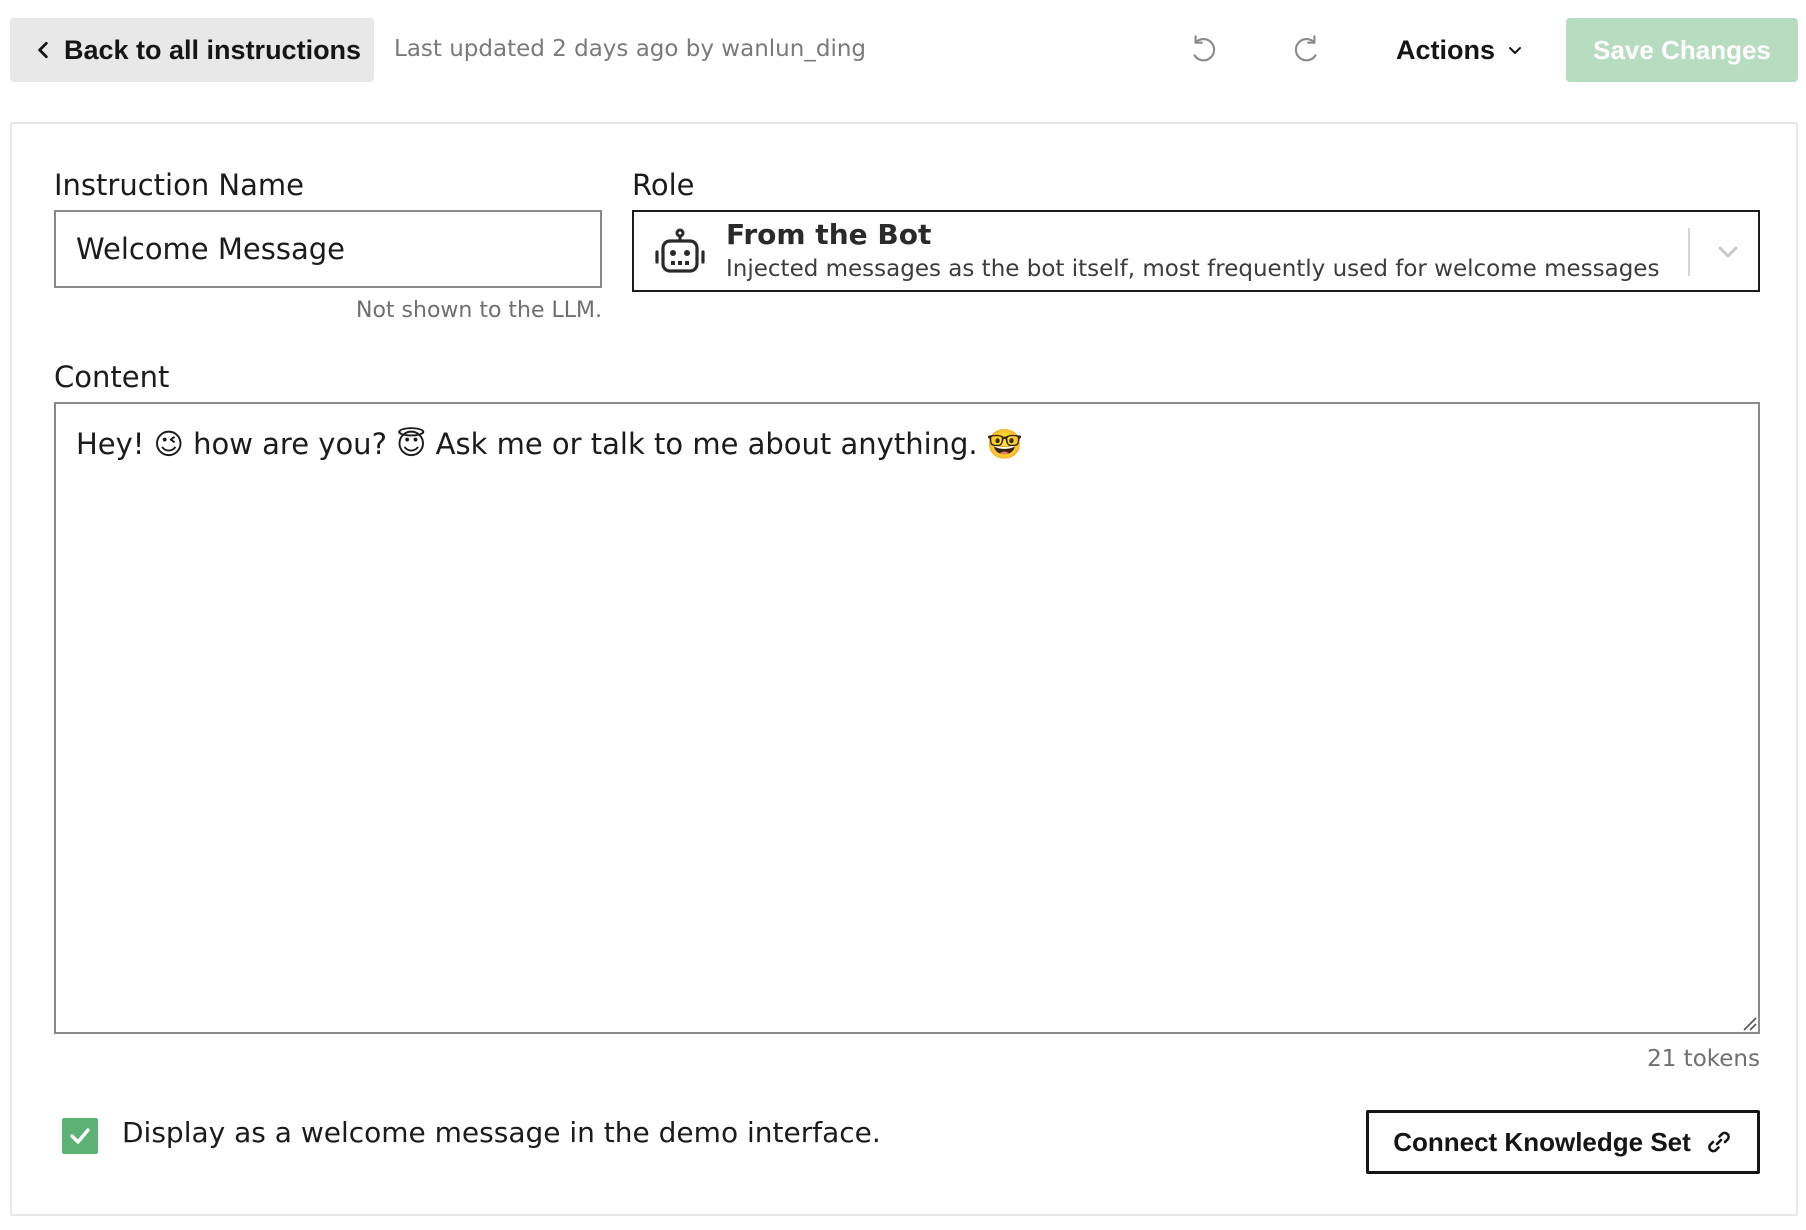  I want to click on redo-button, so click(1307, 49).